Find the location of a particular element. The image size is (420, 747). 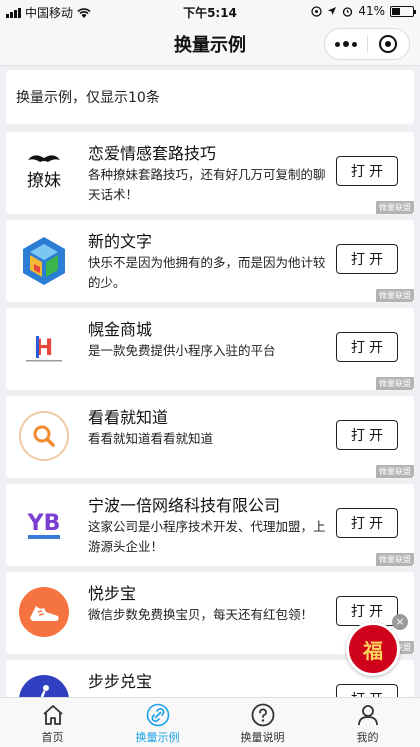

item-description: 快乐不是因为他拥有的多，而是因为他计较的少。 is located at coordinates (207, 272).